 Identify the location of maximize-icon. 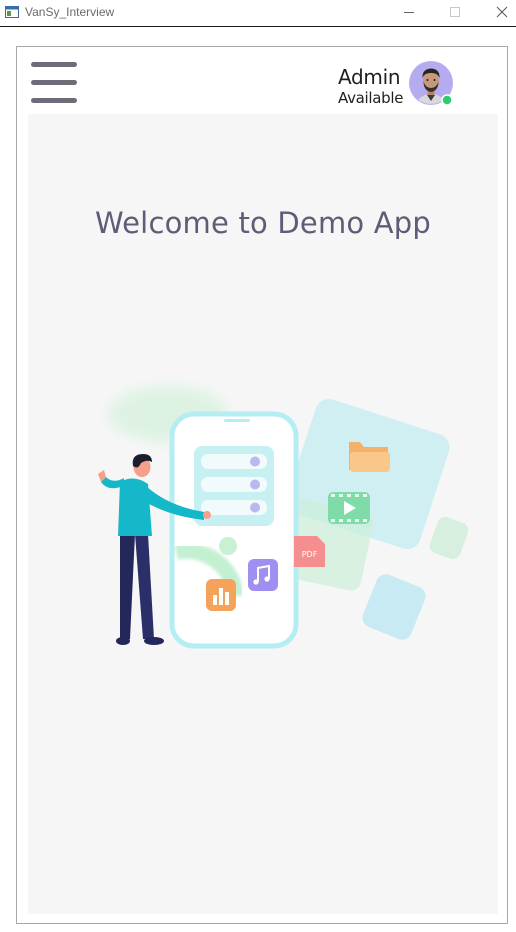
(455, 12).